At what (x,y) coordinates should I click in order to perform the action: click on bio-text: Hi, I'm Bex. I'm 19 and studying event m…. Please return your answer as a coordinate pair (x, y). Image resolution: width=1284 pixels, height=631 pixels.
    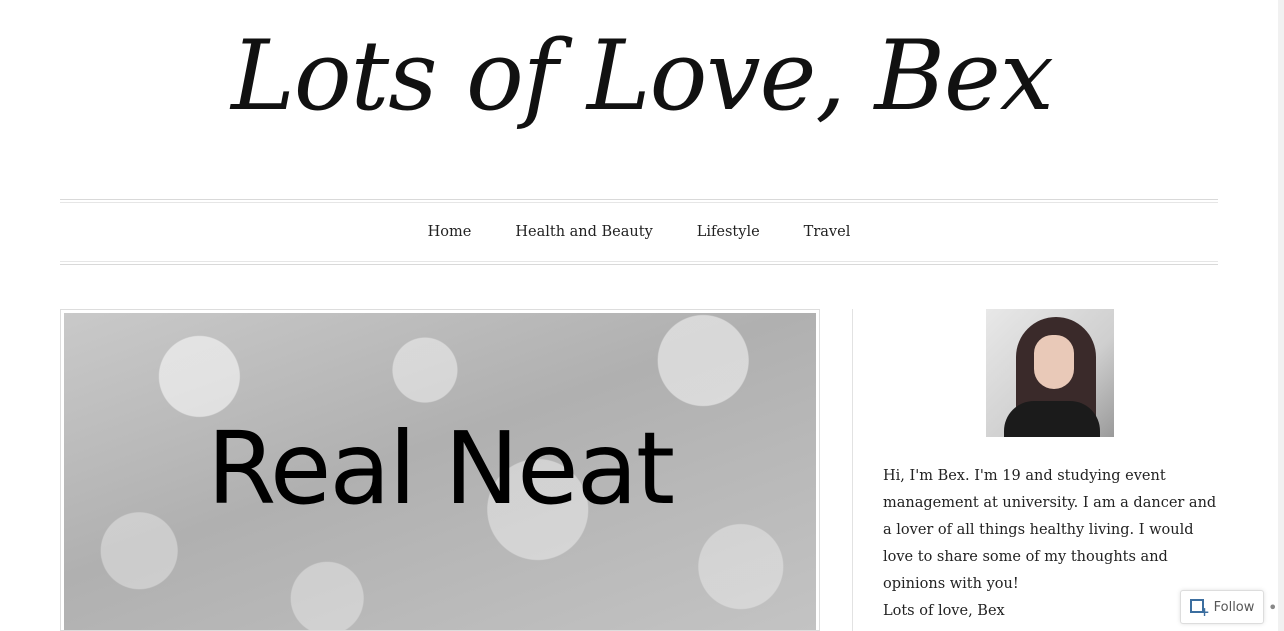
    Looking at the image, I should click on (1050, 530).